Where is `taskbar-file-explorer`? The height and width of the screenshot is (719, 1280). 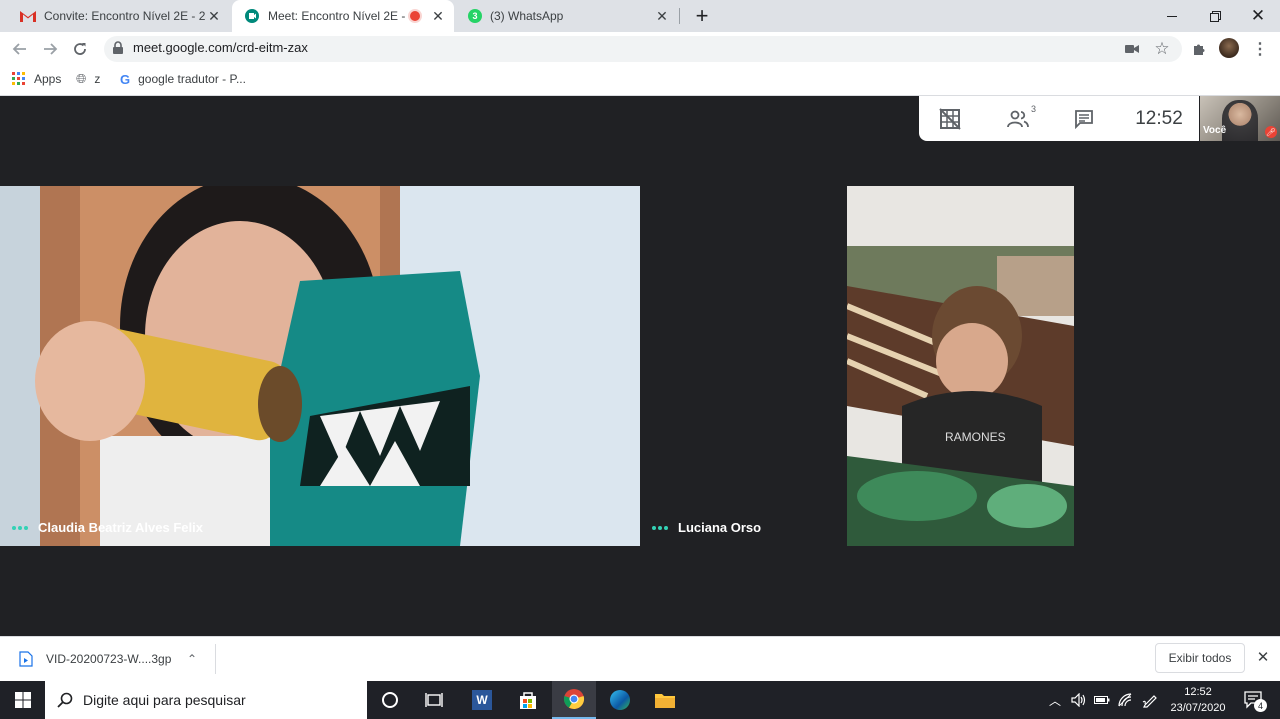 taskbar-file-explorer is located at coordinates (665, 700).